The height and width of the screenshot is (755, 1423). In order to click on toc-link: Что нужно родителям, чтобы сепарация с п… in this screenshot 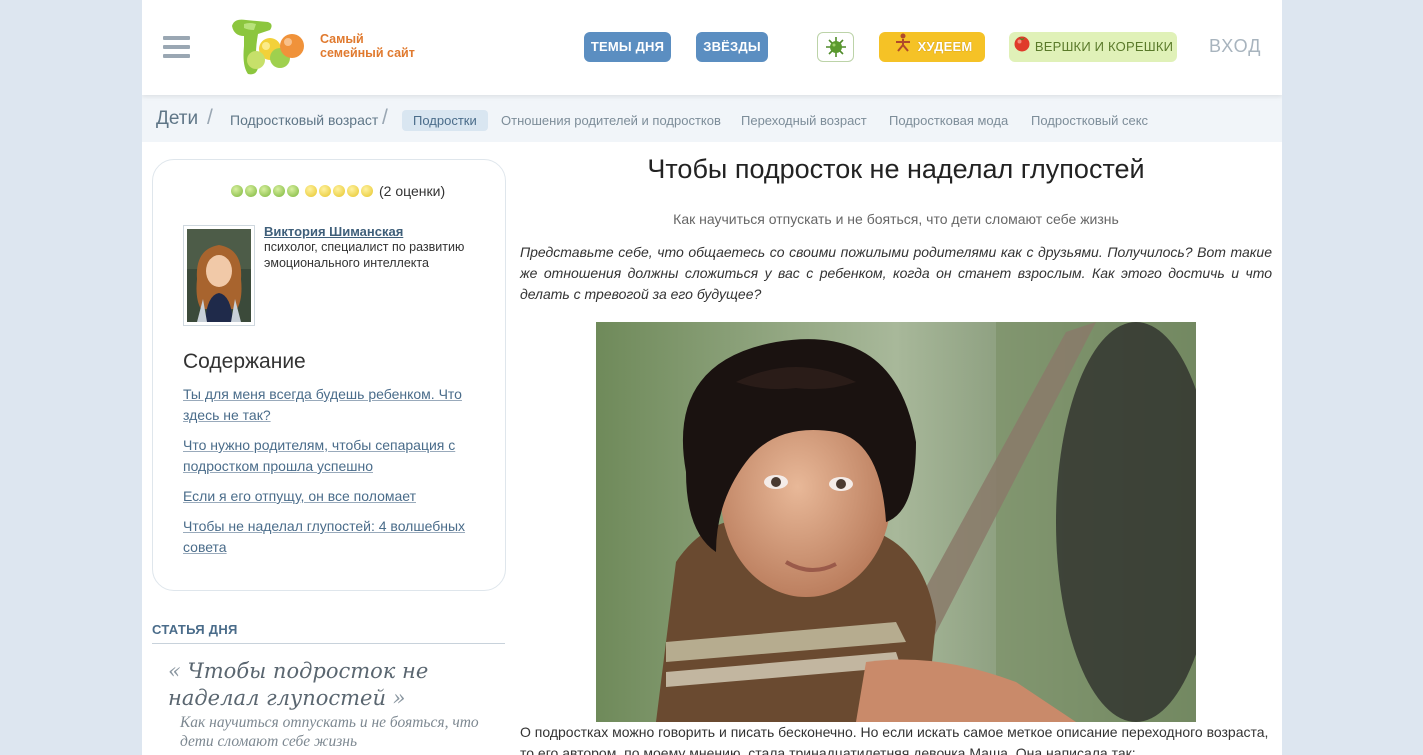, I will do `click(333, 456)`.